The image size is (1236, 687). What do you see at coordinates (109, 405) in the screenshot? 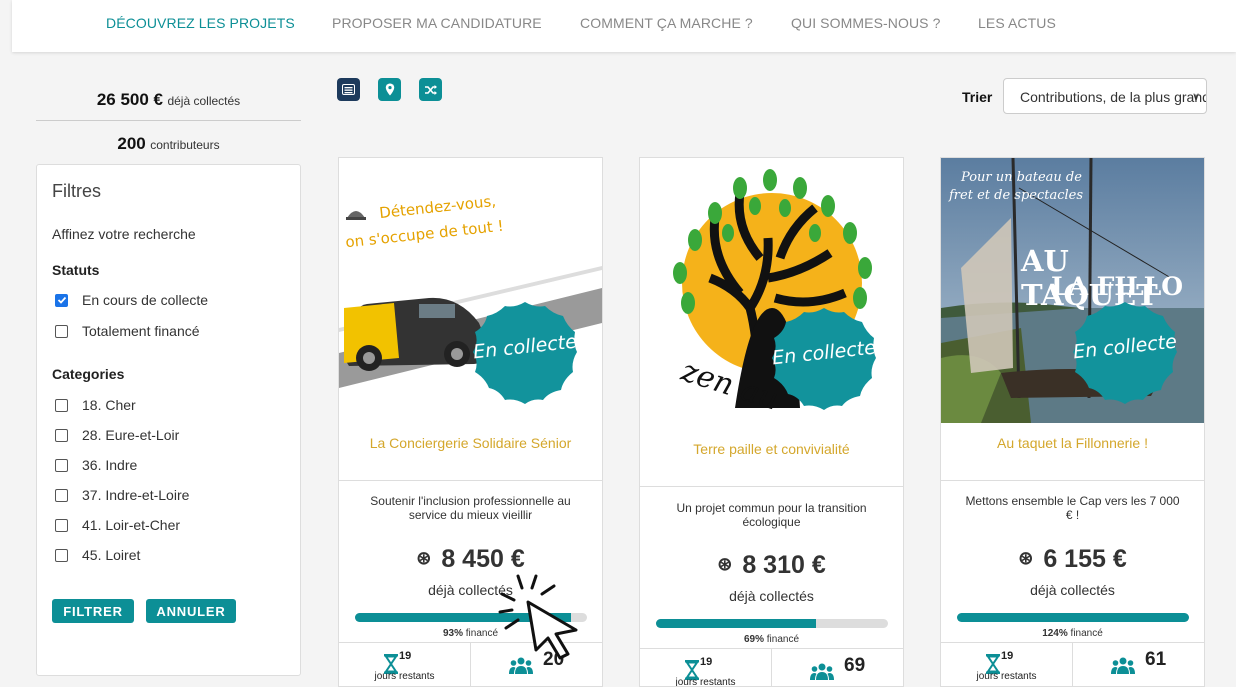
I see `category-label: 18. Cher` at bounding box center [109, 405].